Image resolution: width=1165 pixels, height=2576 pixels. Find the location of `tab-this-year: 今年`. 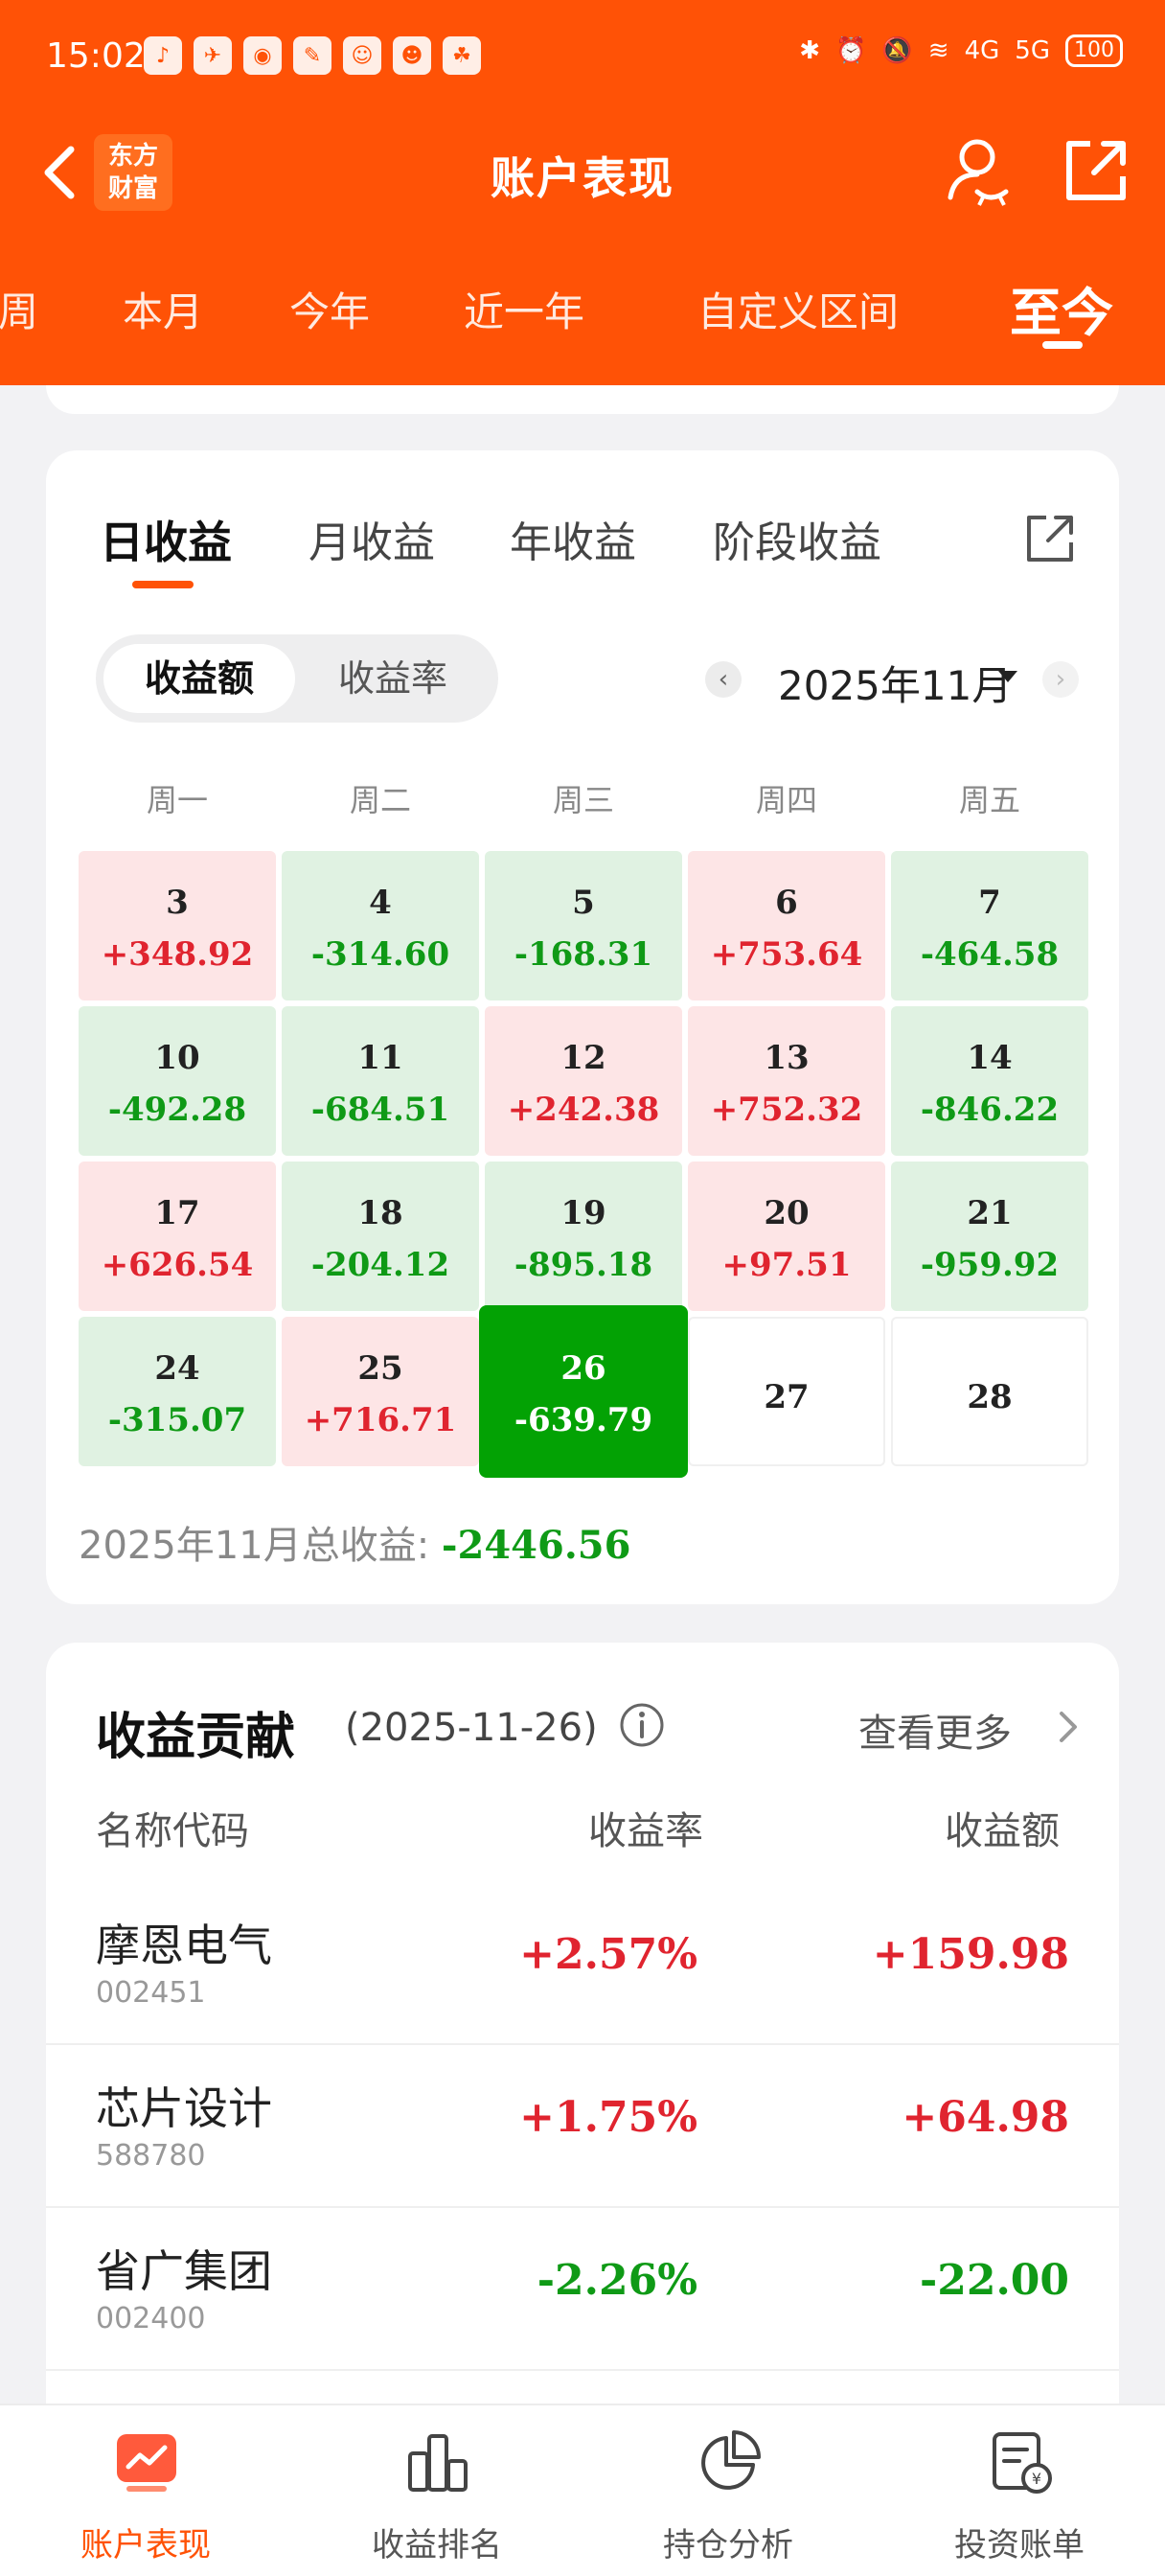

tab-this-year: 今年 is located at coordinates (329, 309).